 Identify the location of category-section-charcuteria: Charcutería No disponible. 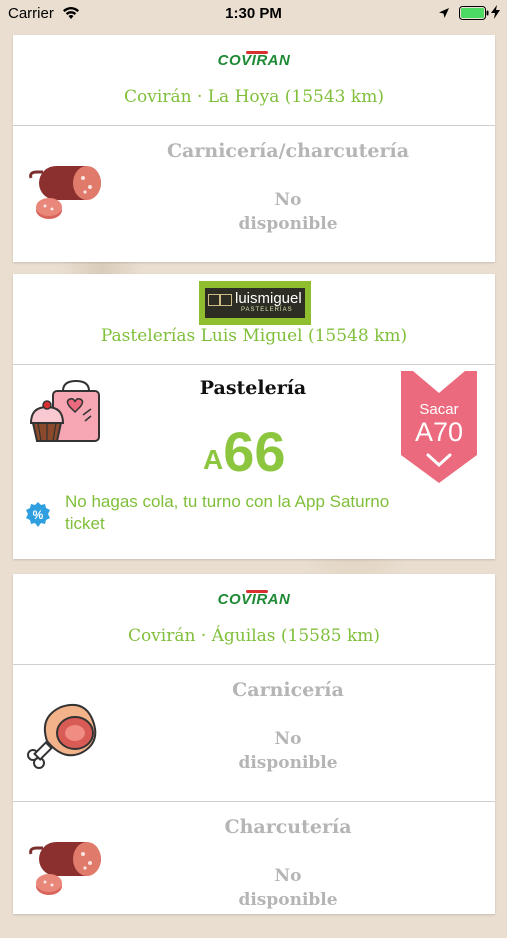
(254, 870).